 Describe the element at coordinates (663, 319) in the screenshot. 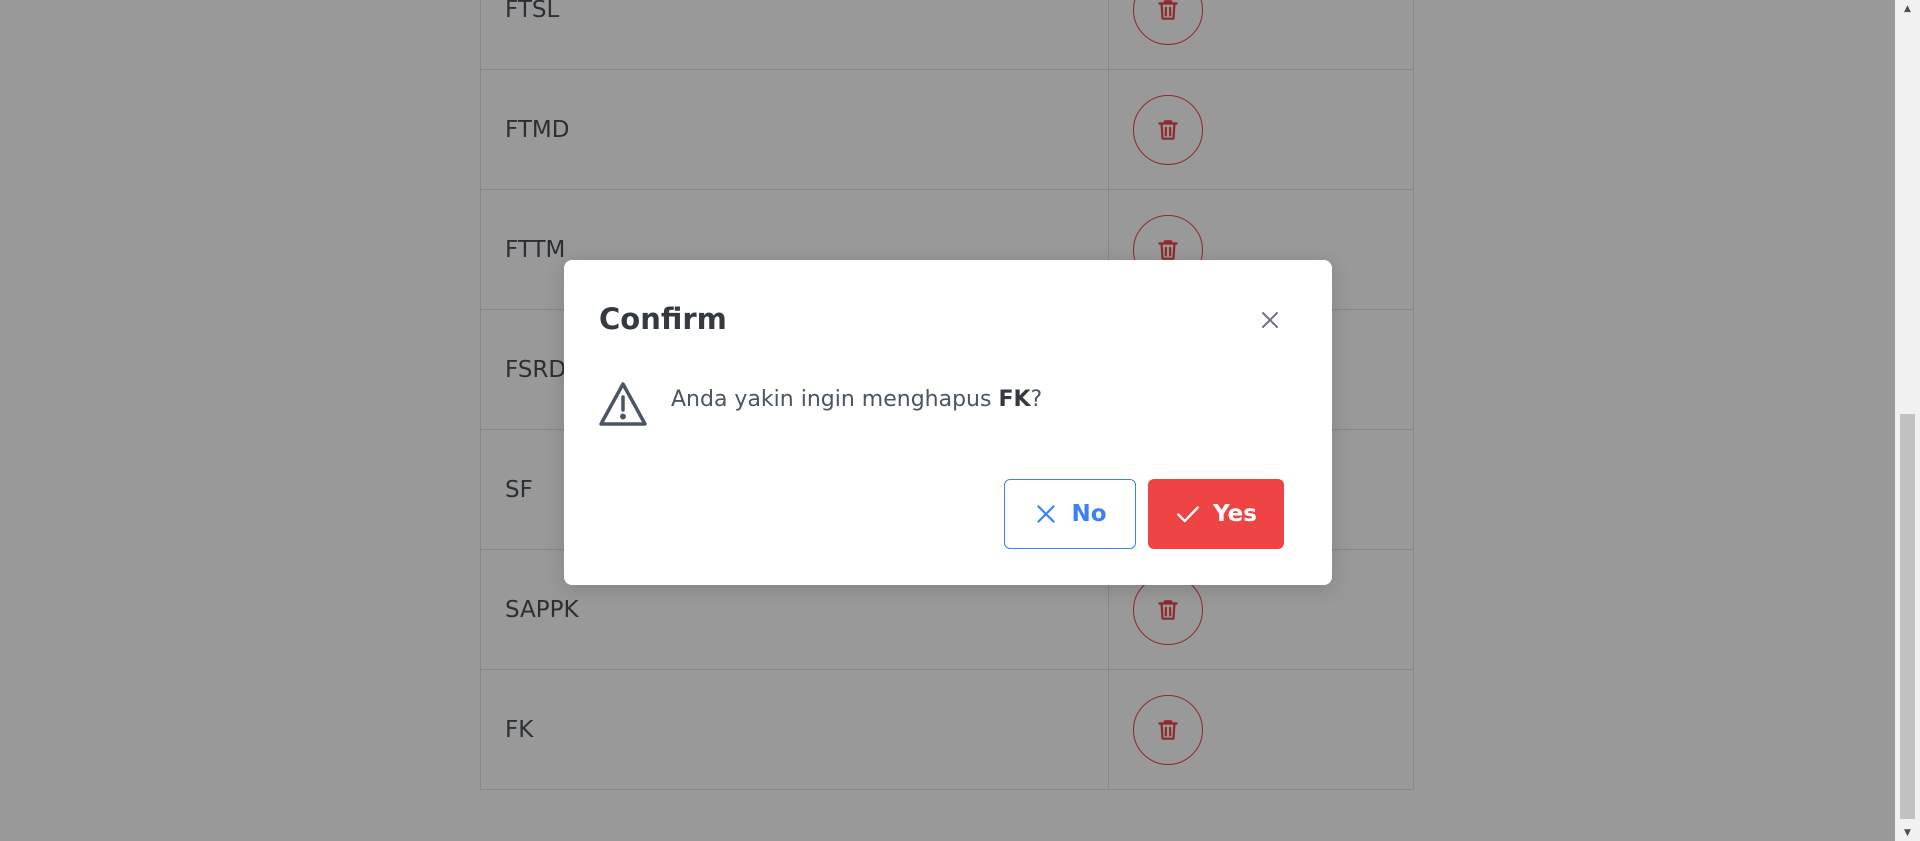

I see `dialog-title: Confirm` at that location.